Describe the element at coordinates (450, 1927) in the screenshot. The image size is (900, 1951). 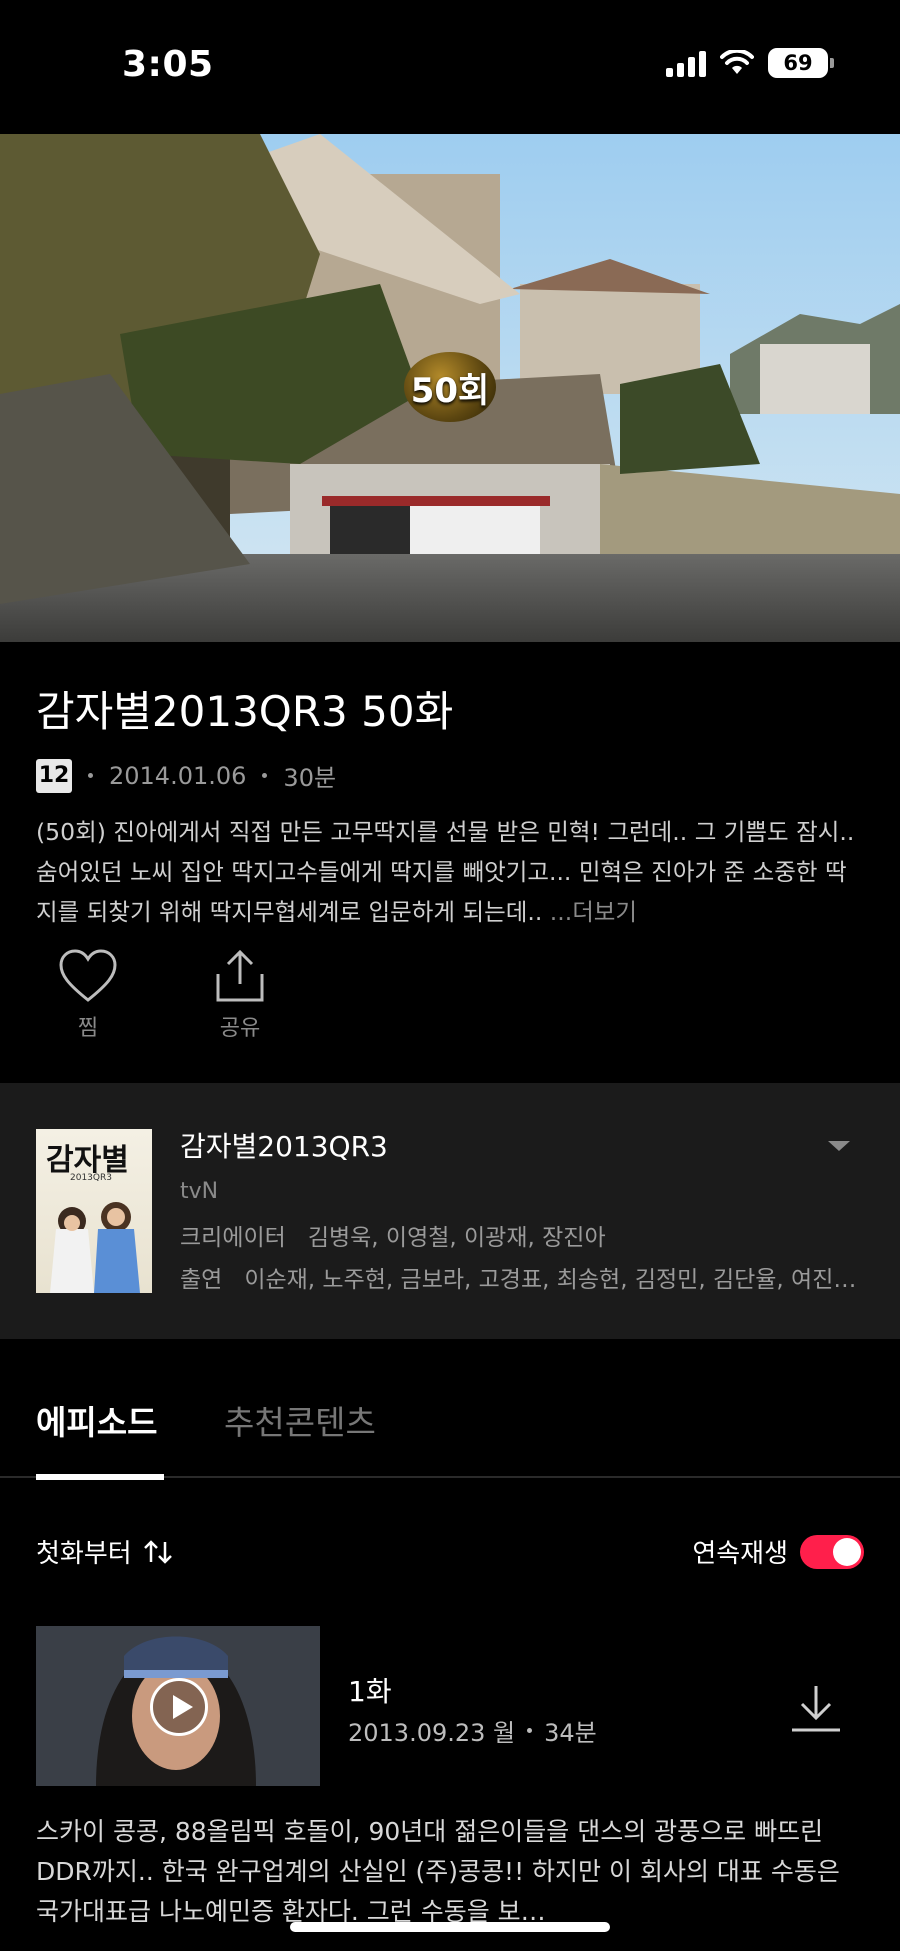
I see `home-indicator` at that location.